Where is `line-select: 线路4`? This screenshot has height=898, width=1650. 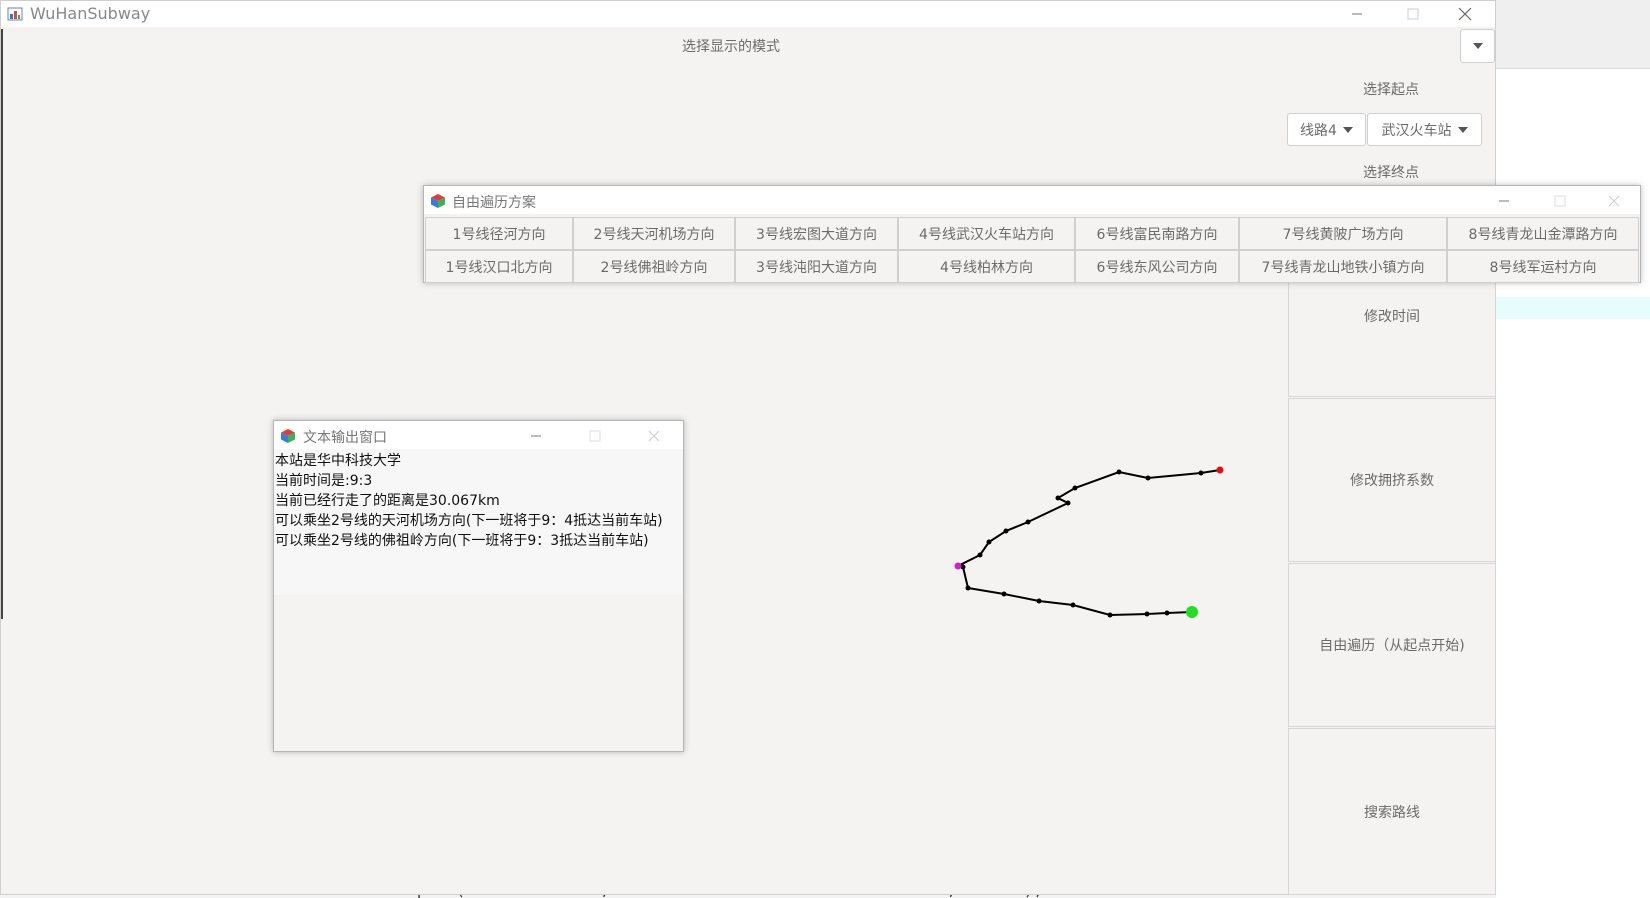
line-select: 线路4 is located at coordinates (1326, 129).